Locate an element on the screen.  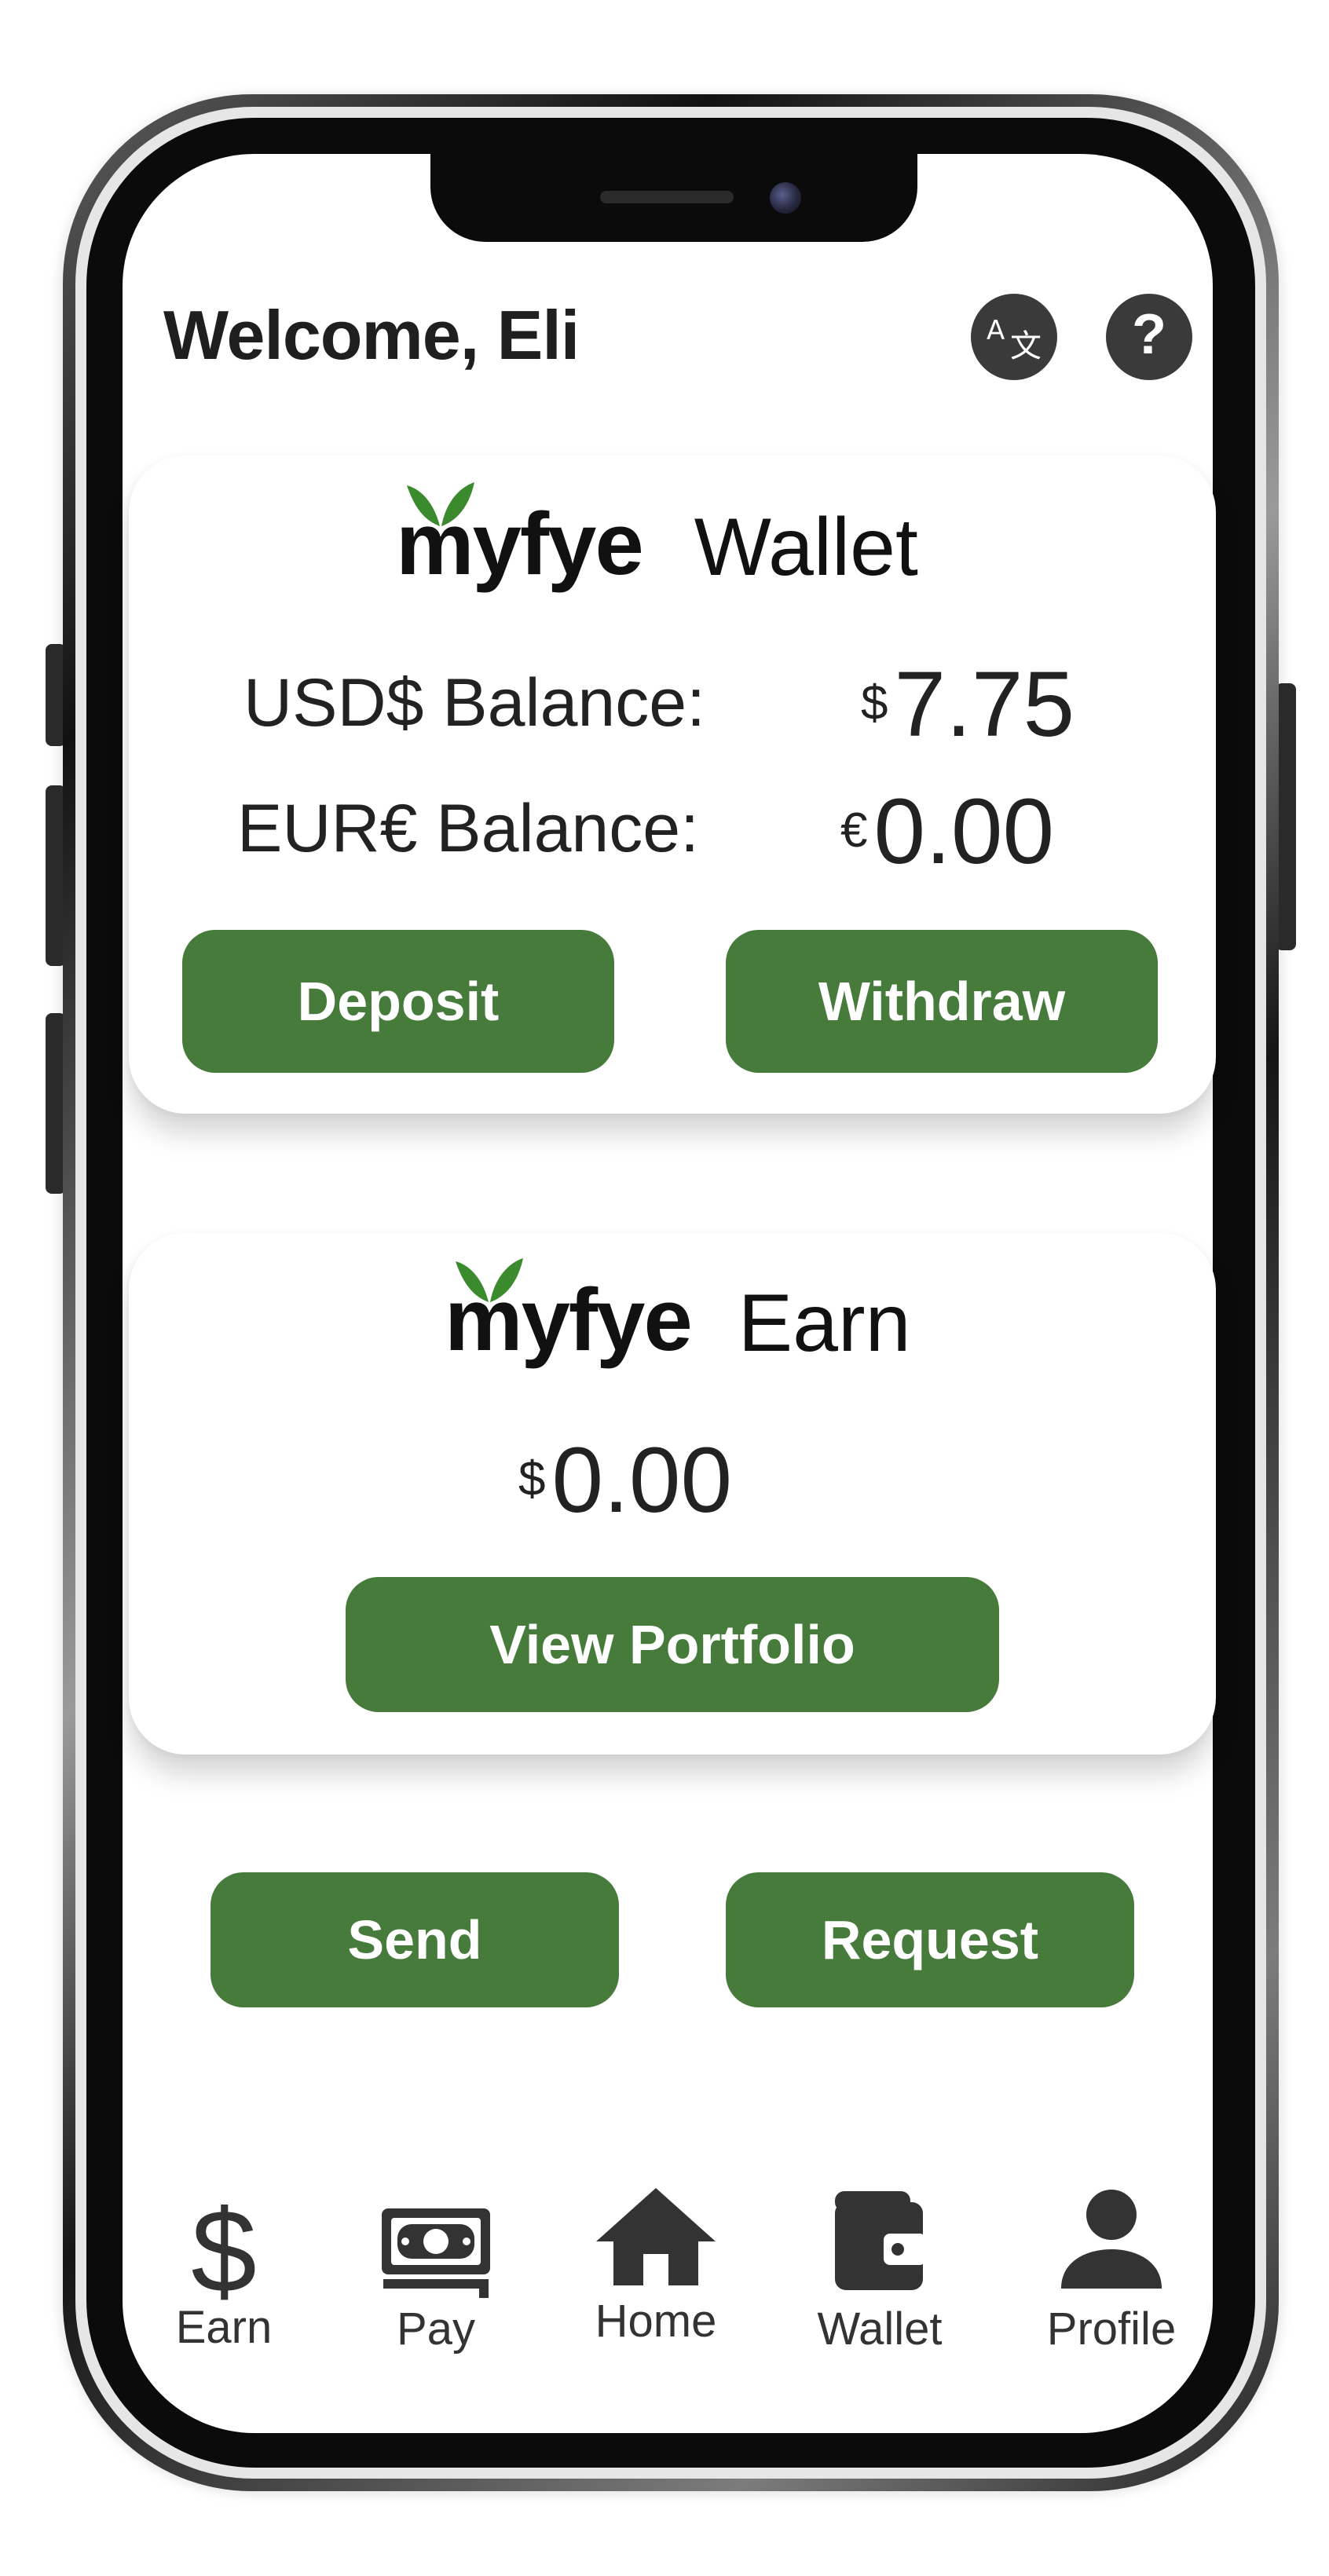
nav-item-earn: $ Earn is located at coordinates (224, 2273).